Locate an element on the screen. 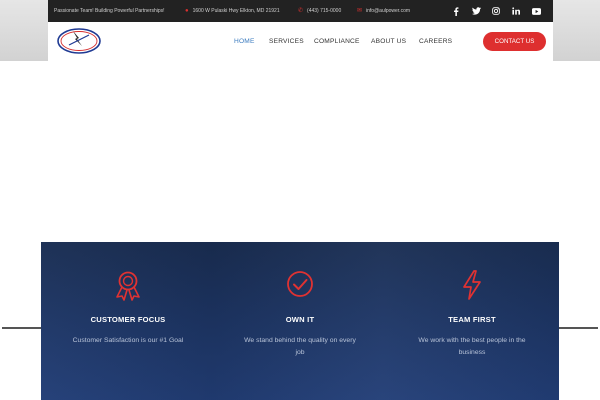 This screenshot has height=400, width=600. feature-title: TEAM FIRST is located at coordinates (472, 319).